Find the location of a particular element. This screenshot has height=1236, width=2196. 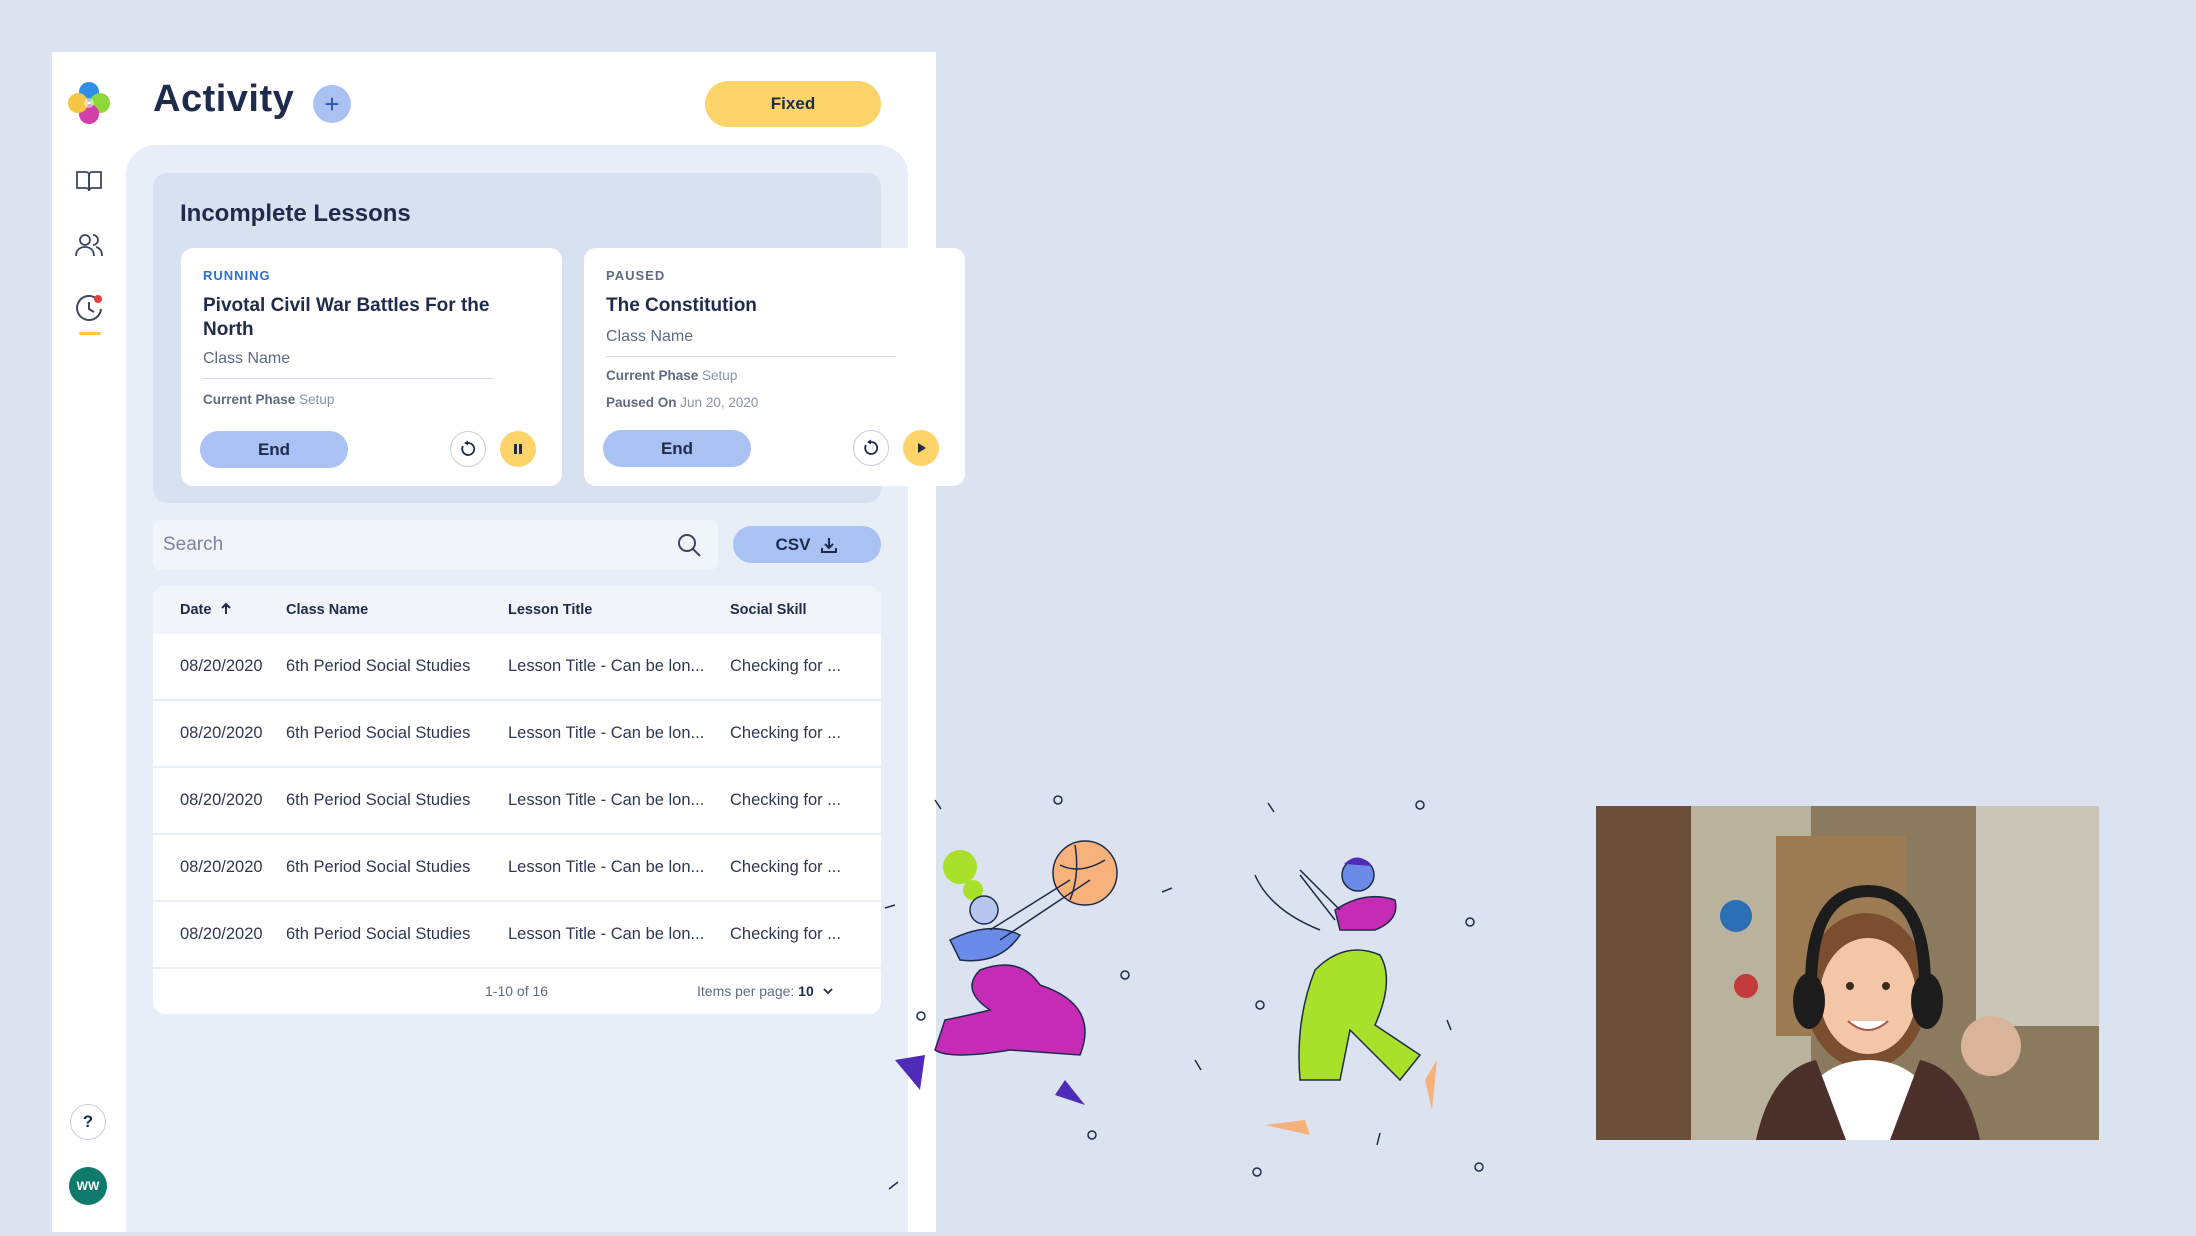

chevron-down-icon is located at coordinates (828, 991).